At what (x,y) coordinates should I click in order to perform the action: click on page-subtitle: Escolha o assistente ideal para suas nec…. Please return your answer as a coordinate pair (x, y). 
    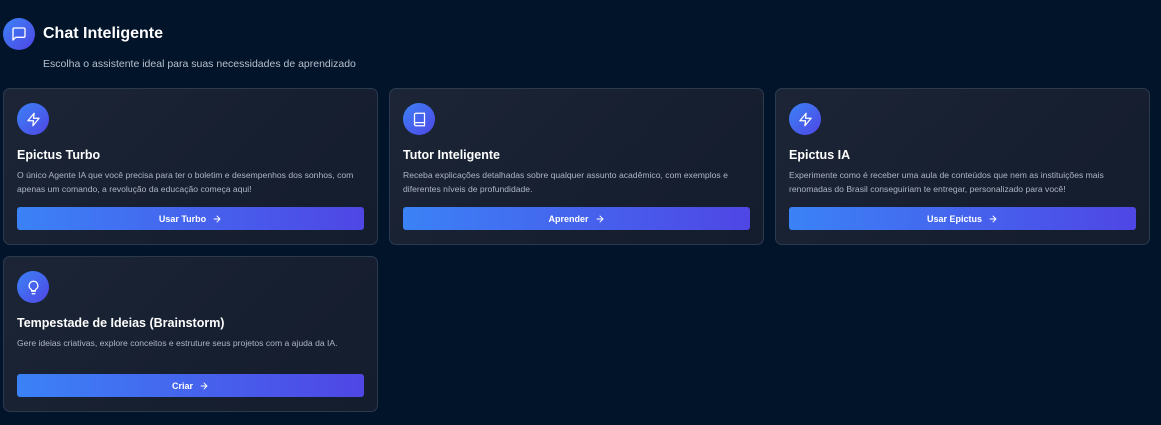
    Looking at the image, I should click on (199, 64).